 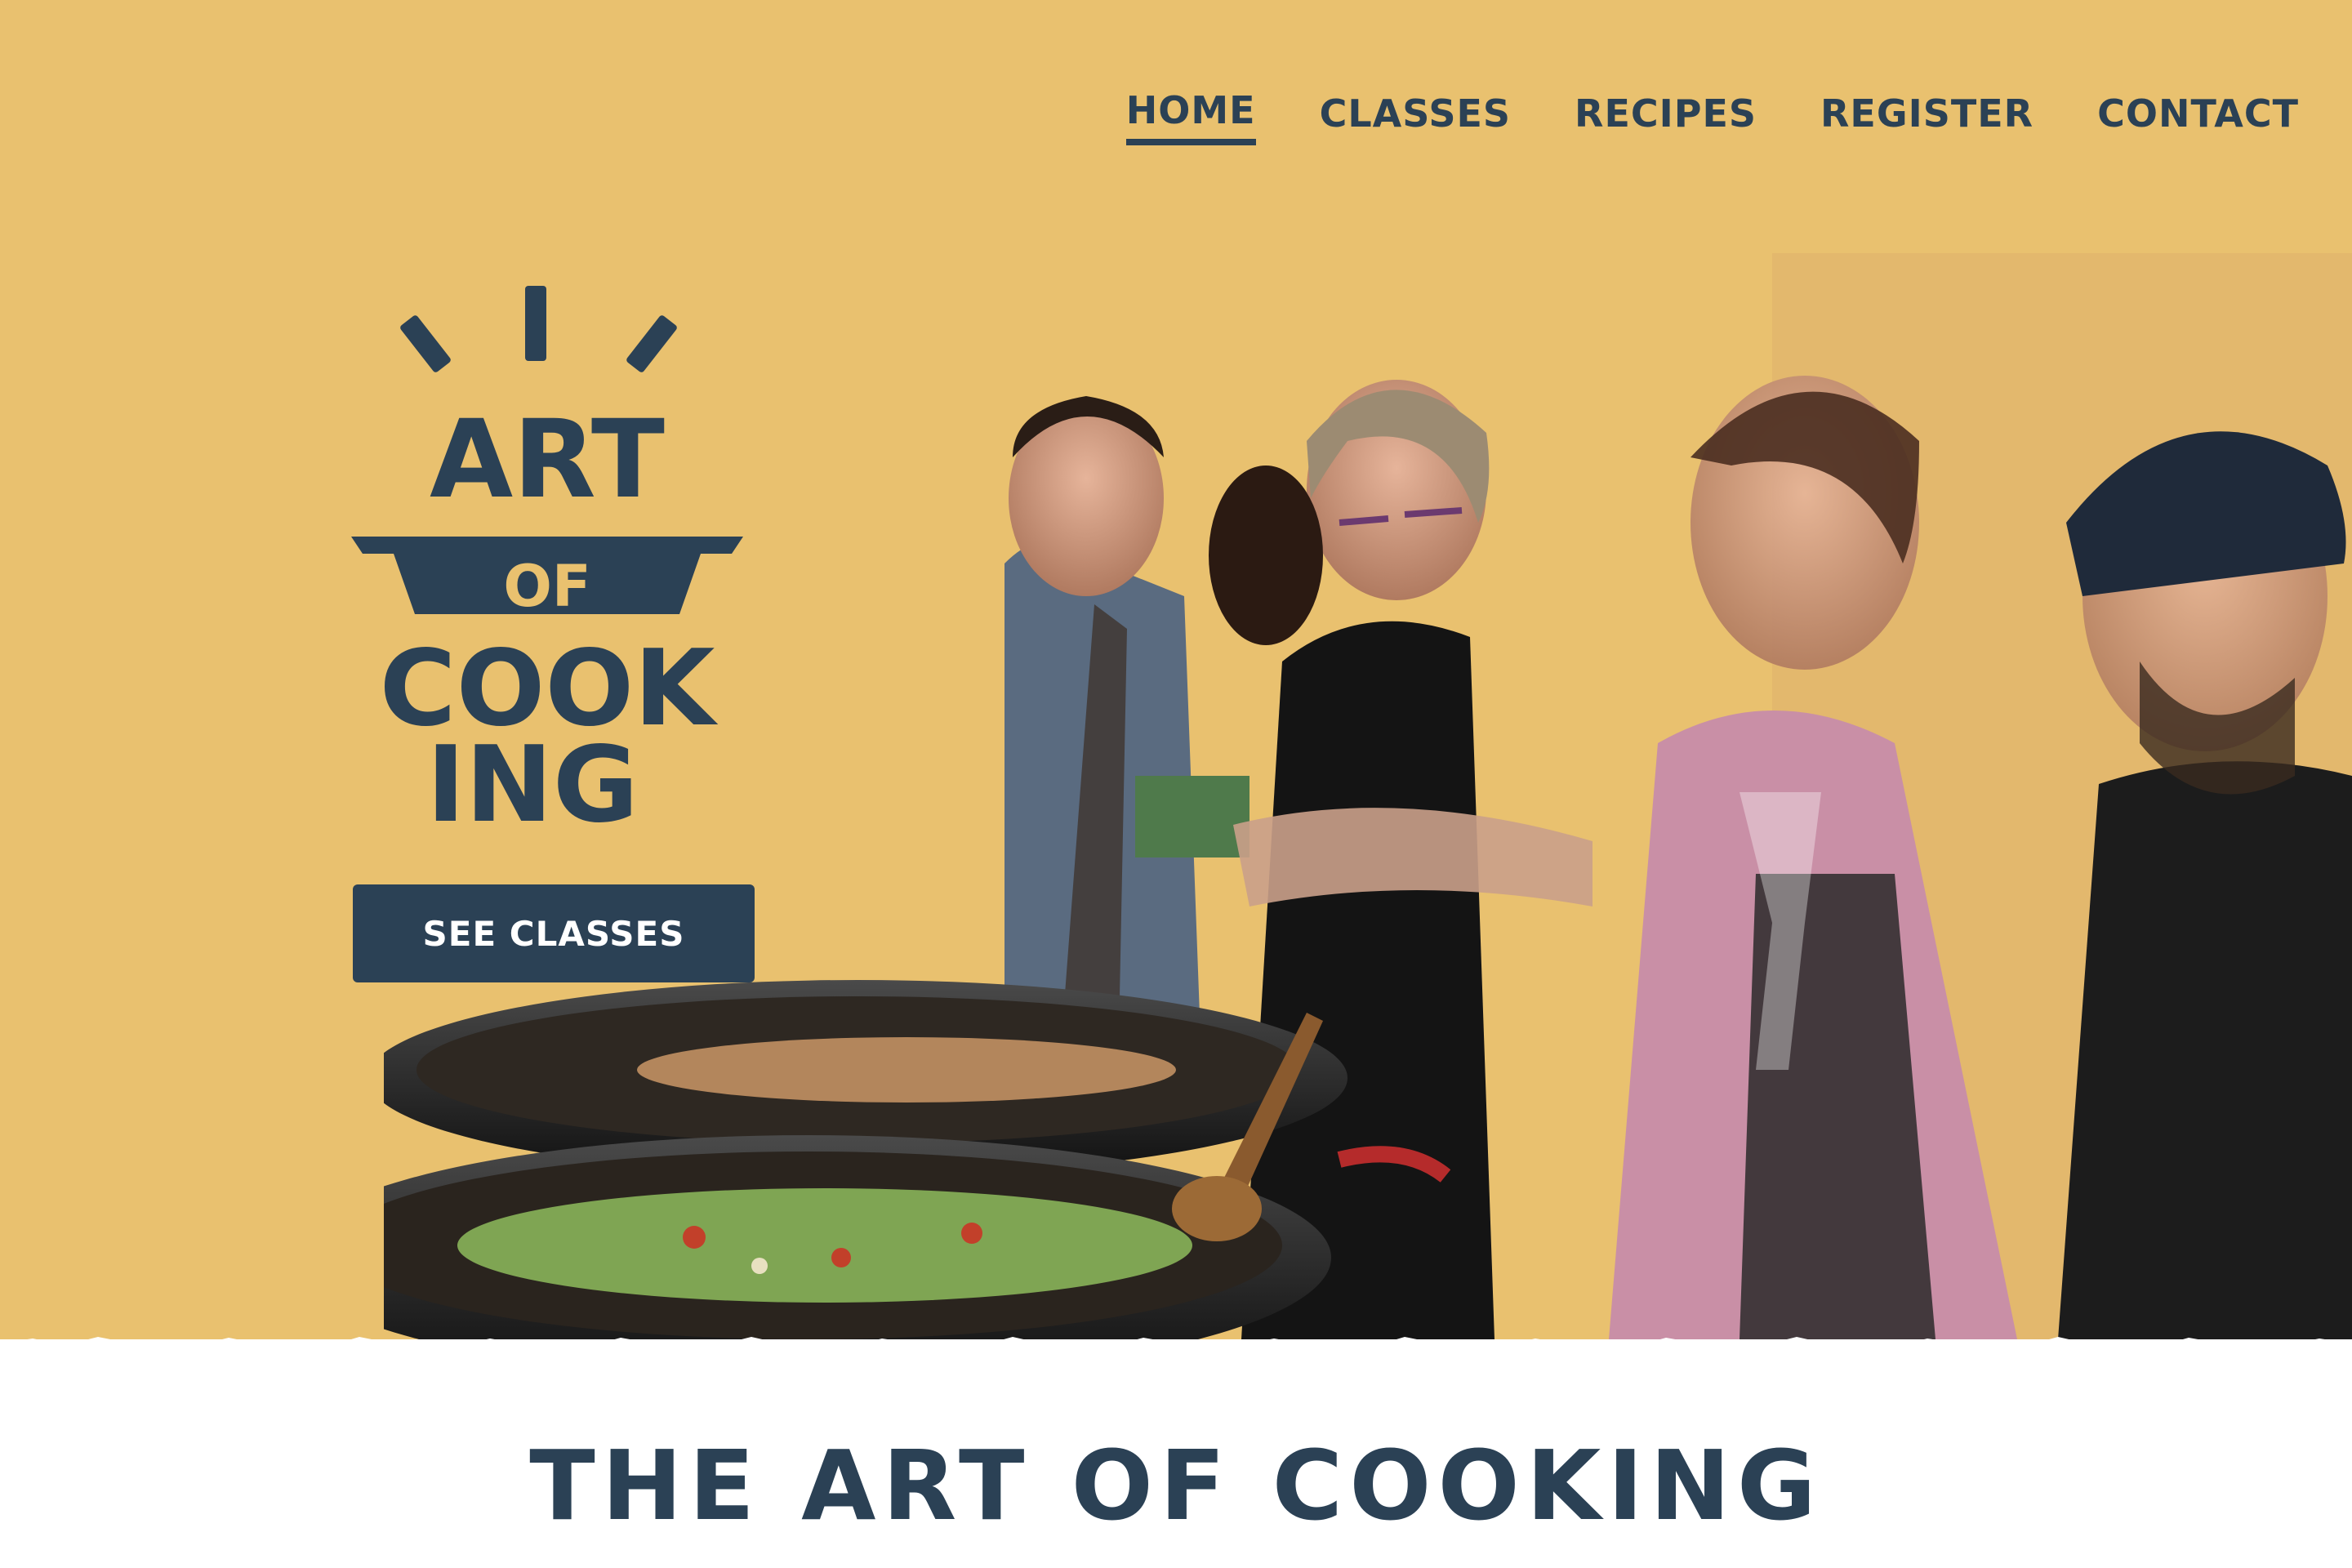 I want to click on nav-recipes: RECIPES, so click(x=1666, y=116).